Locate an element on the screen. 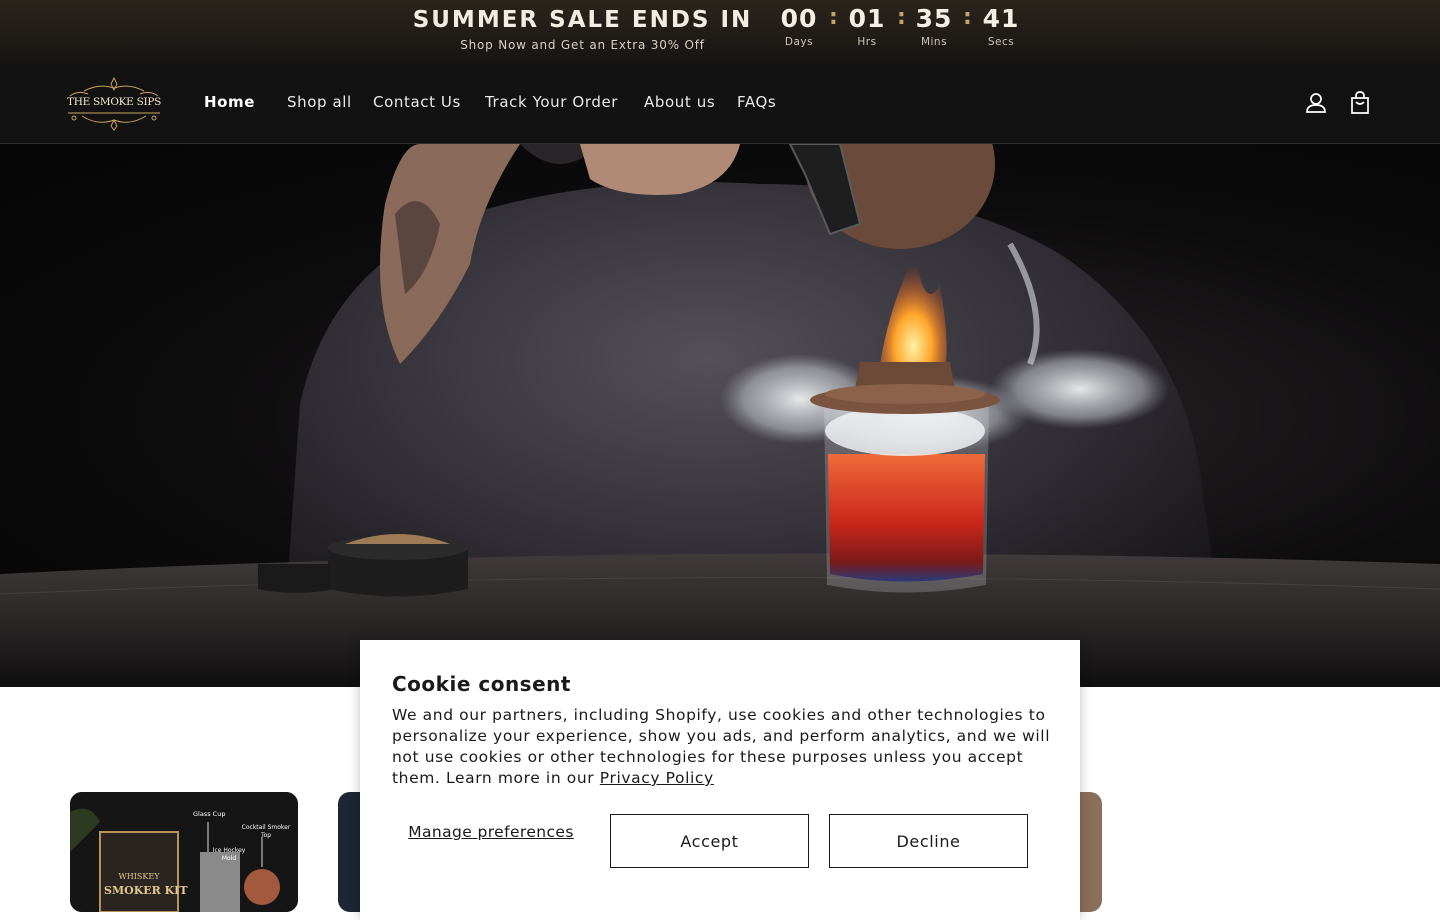 The height and width of the screenshot is (920, 1440). nav-about-us: About us is located at coordinates (679, 102).